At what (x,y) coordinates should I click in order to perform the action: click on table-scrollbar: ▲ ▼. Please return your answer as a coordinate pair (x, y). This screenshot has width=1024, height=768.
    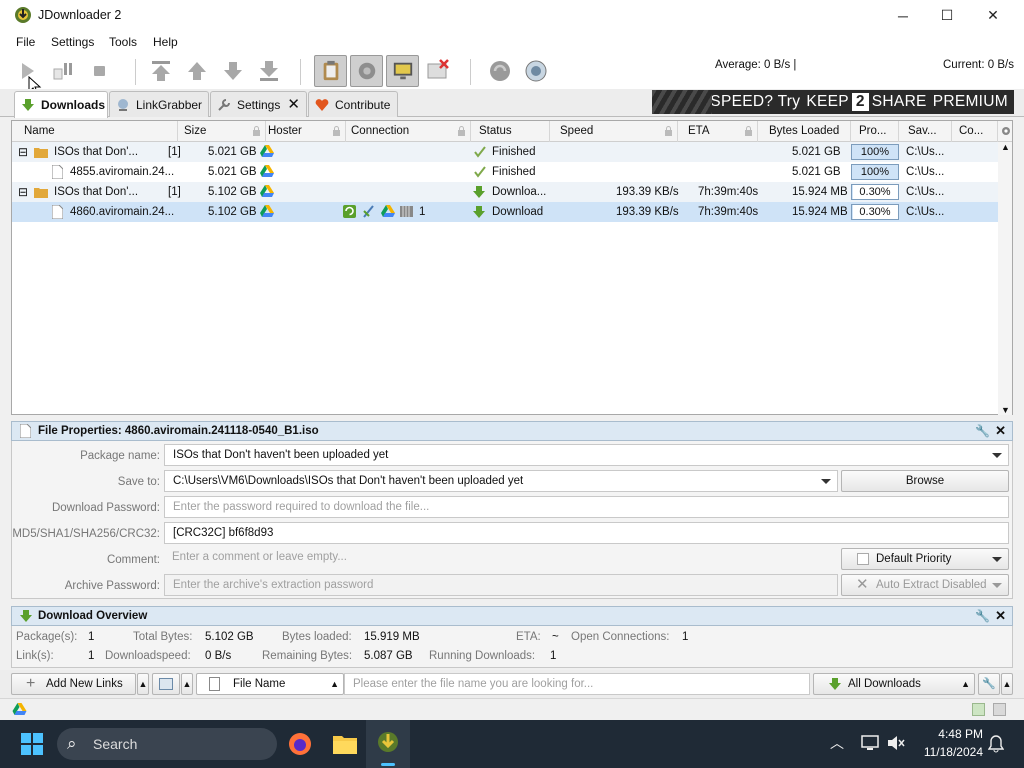
    Looking at the image, I should click on (1005, 278).